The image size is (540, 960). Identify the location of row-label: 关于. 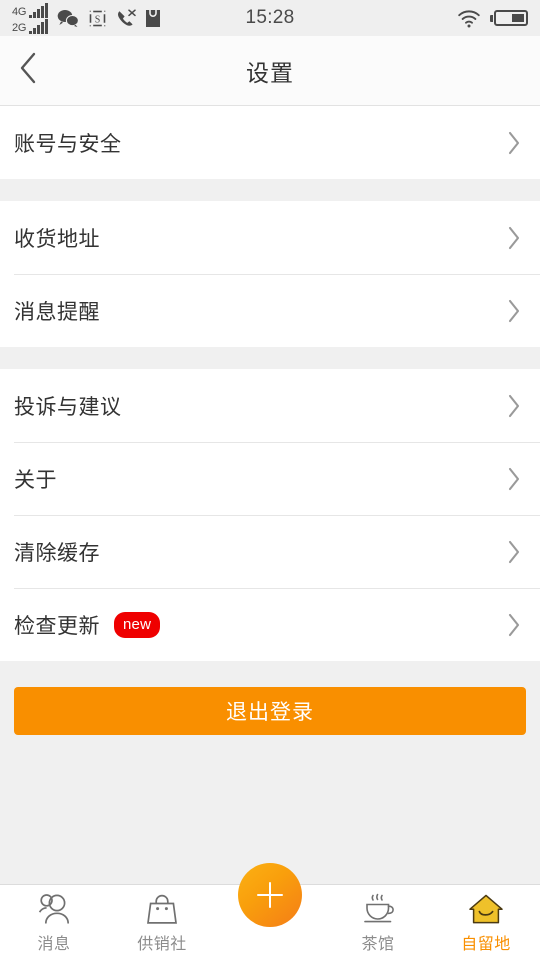
(35, 480).